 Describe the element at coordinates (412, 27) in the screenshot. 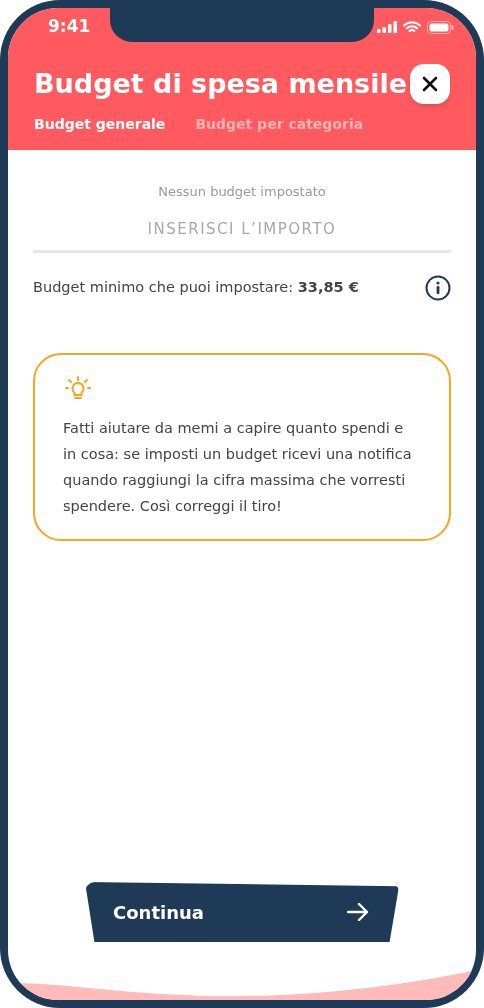

I see `wifi-icon` at that location.